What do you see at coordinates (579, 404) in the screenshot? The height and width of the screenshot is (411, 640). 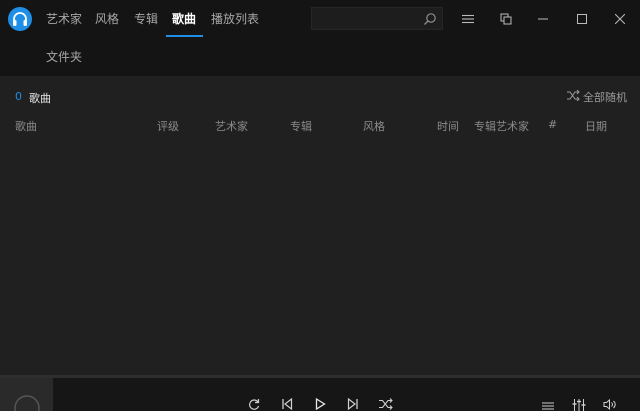 I see `equalizer-icon` at bounding box center [579, 404].